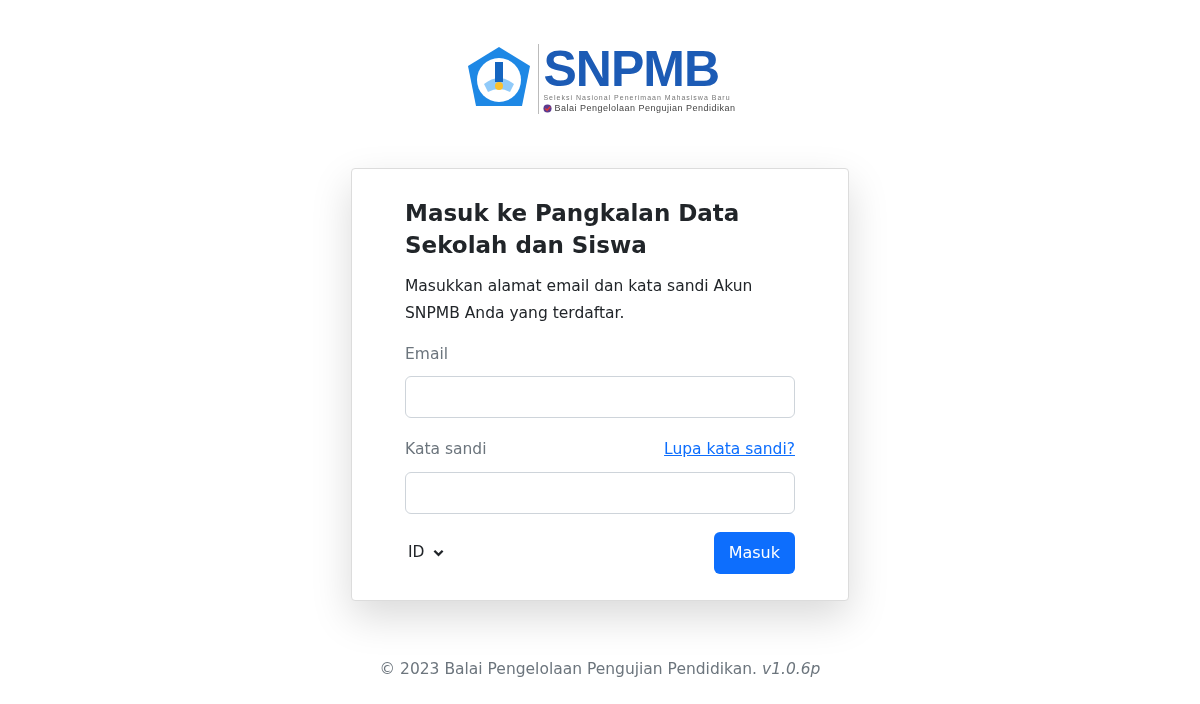  I want to click on card-title: Masuk ke Pangkalan Data Sekolah dan Siswa, so click(573, 229).